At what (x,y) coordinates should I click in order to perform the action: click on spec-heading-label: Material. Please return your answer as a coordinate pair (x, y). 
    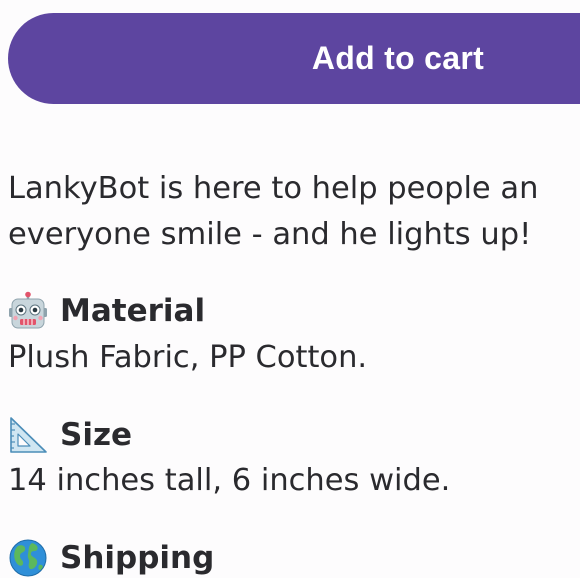
    Looking at the image, I should click on (133, 311).